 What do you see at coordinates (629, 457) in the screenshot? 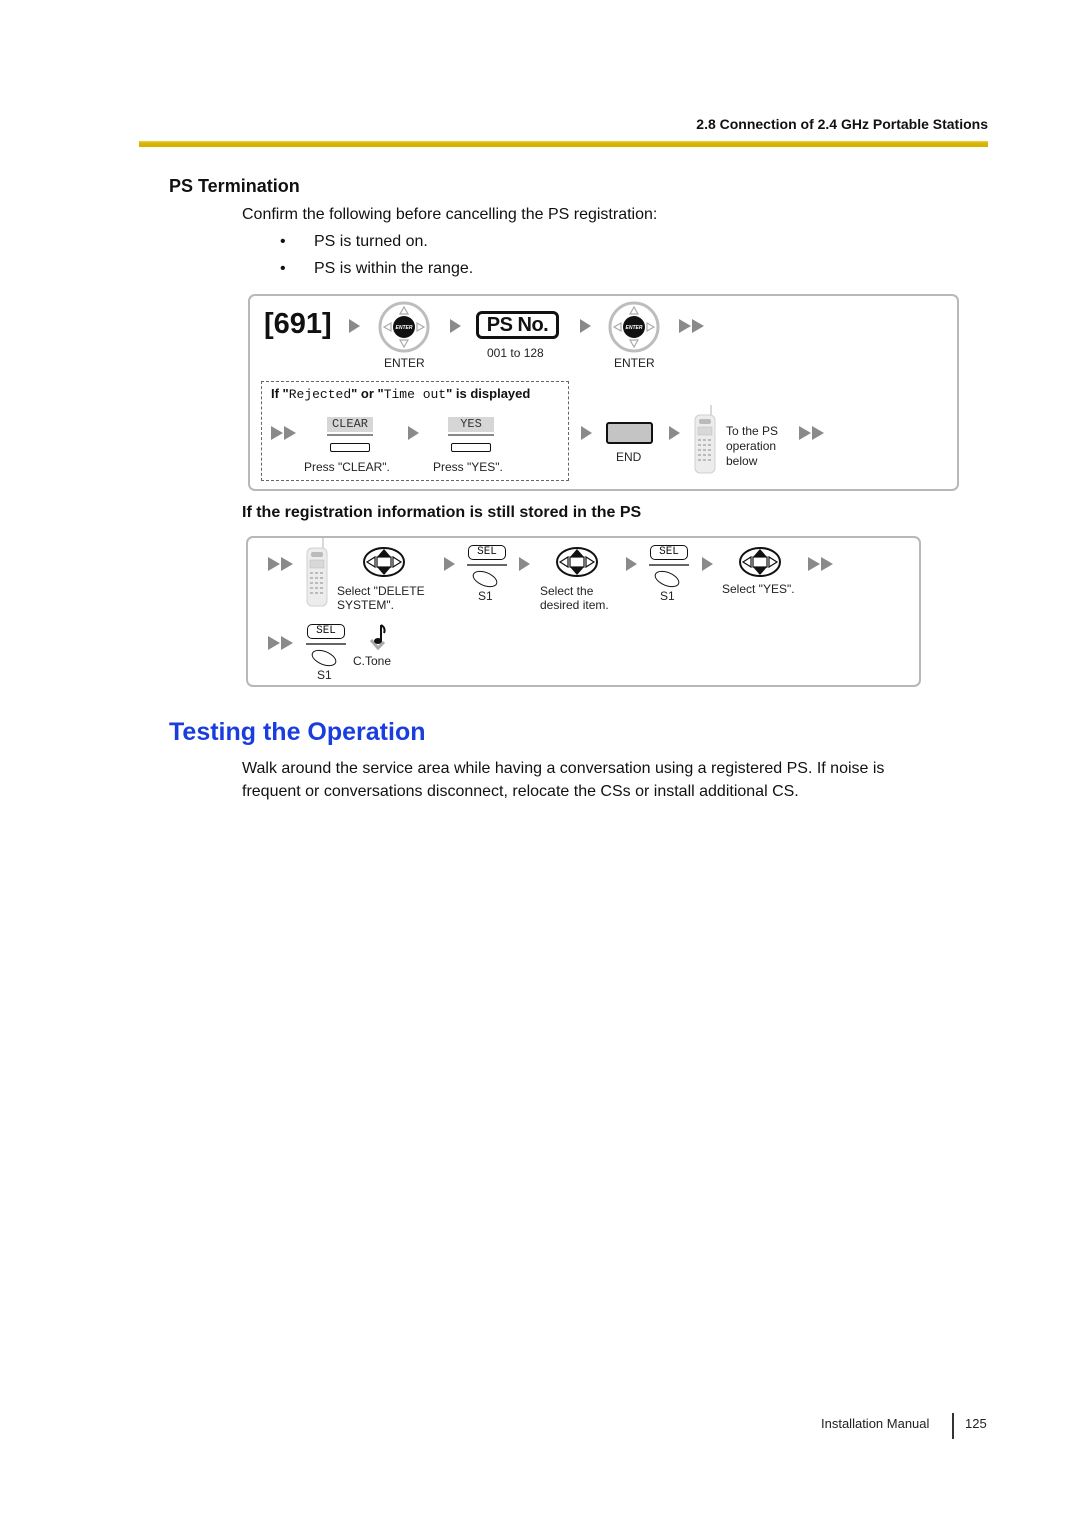
I see `end-label: END` at bounding box center [629, 457].